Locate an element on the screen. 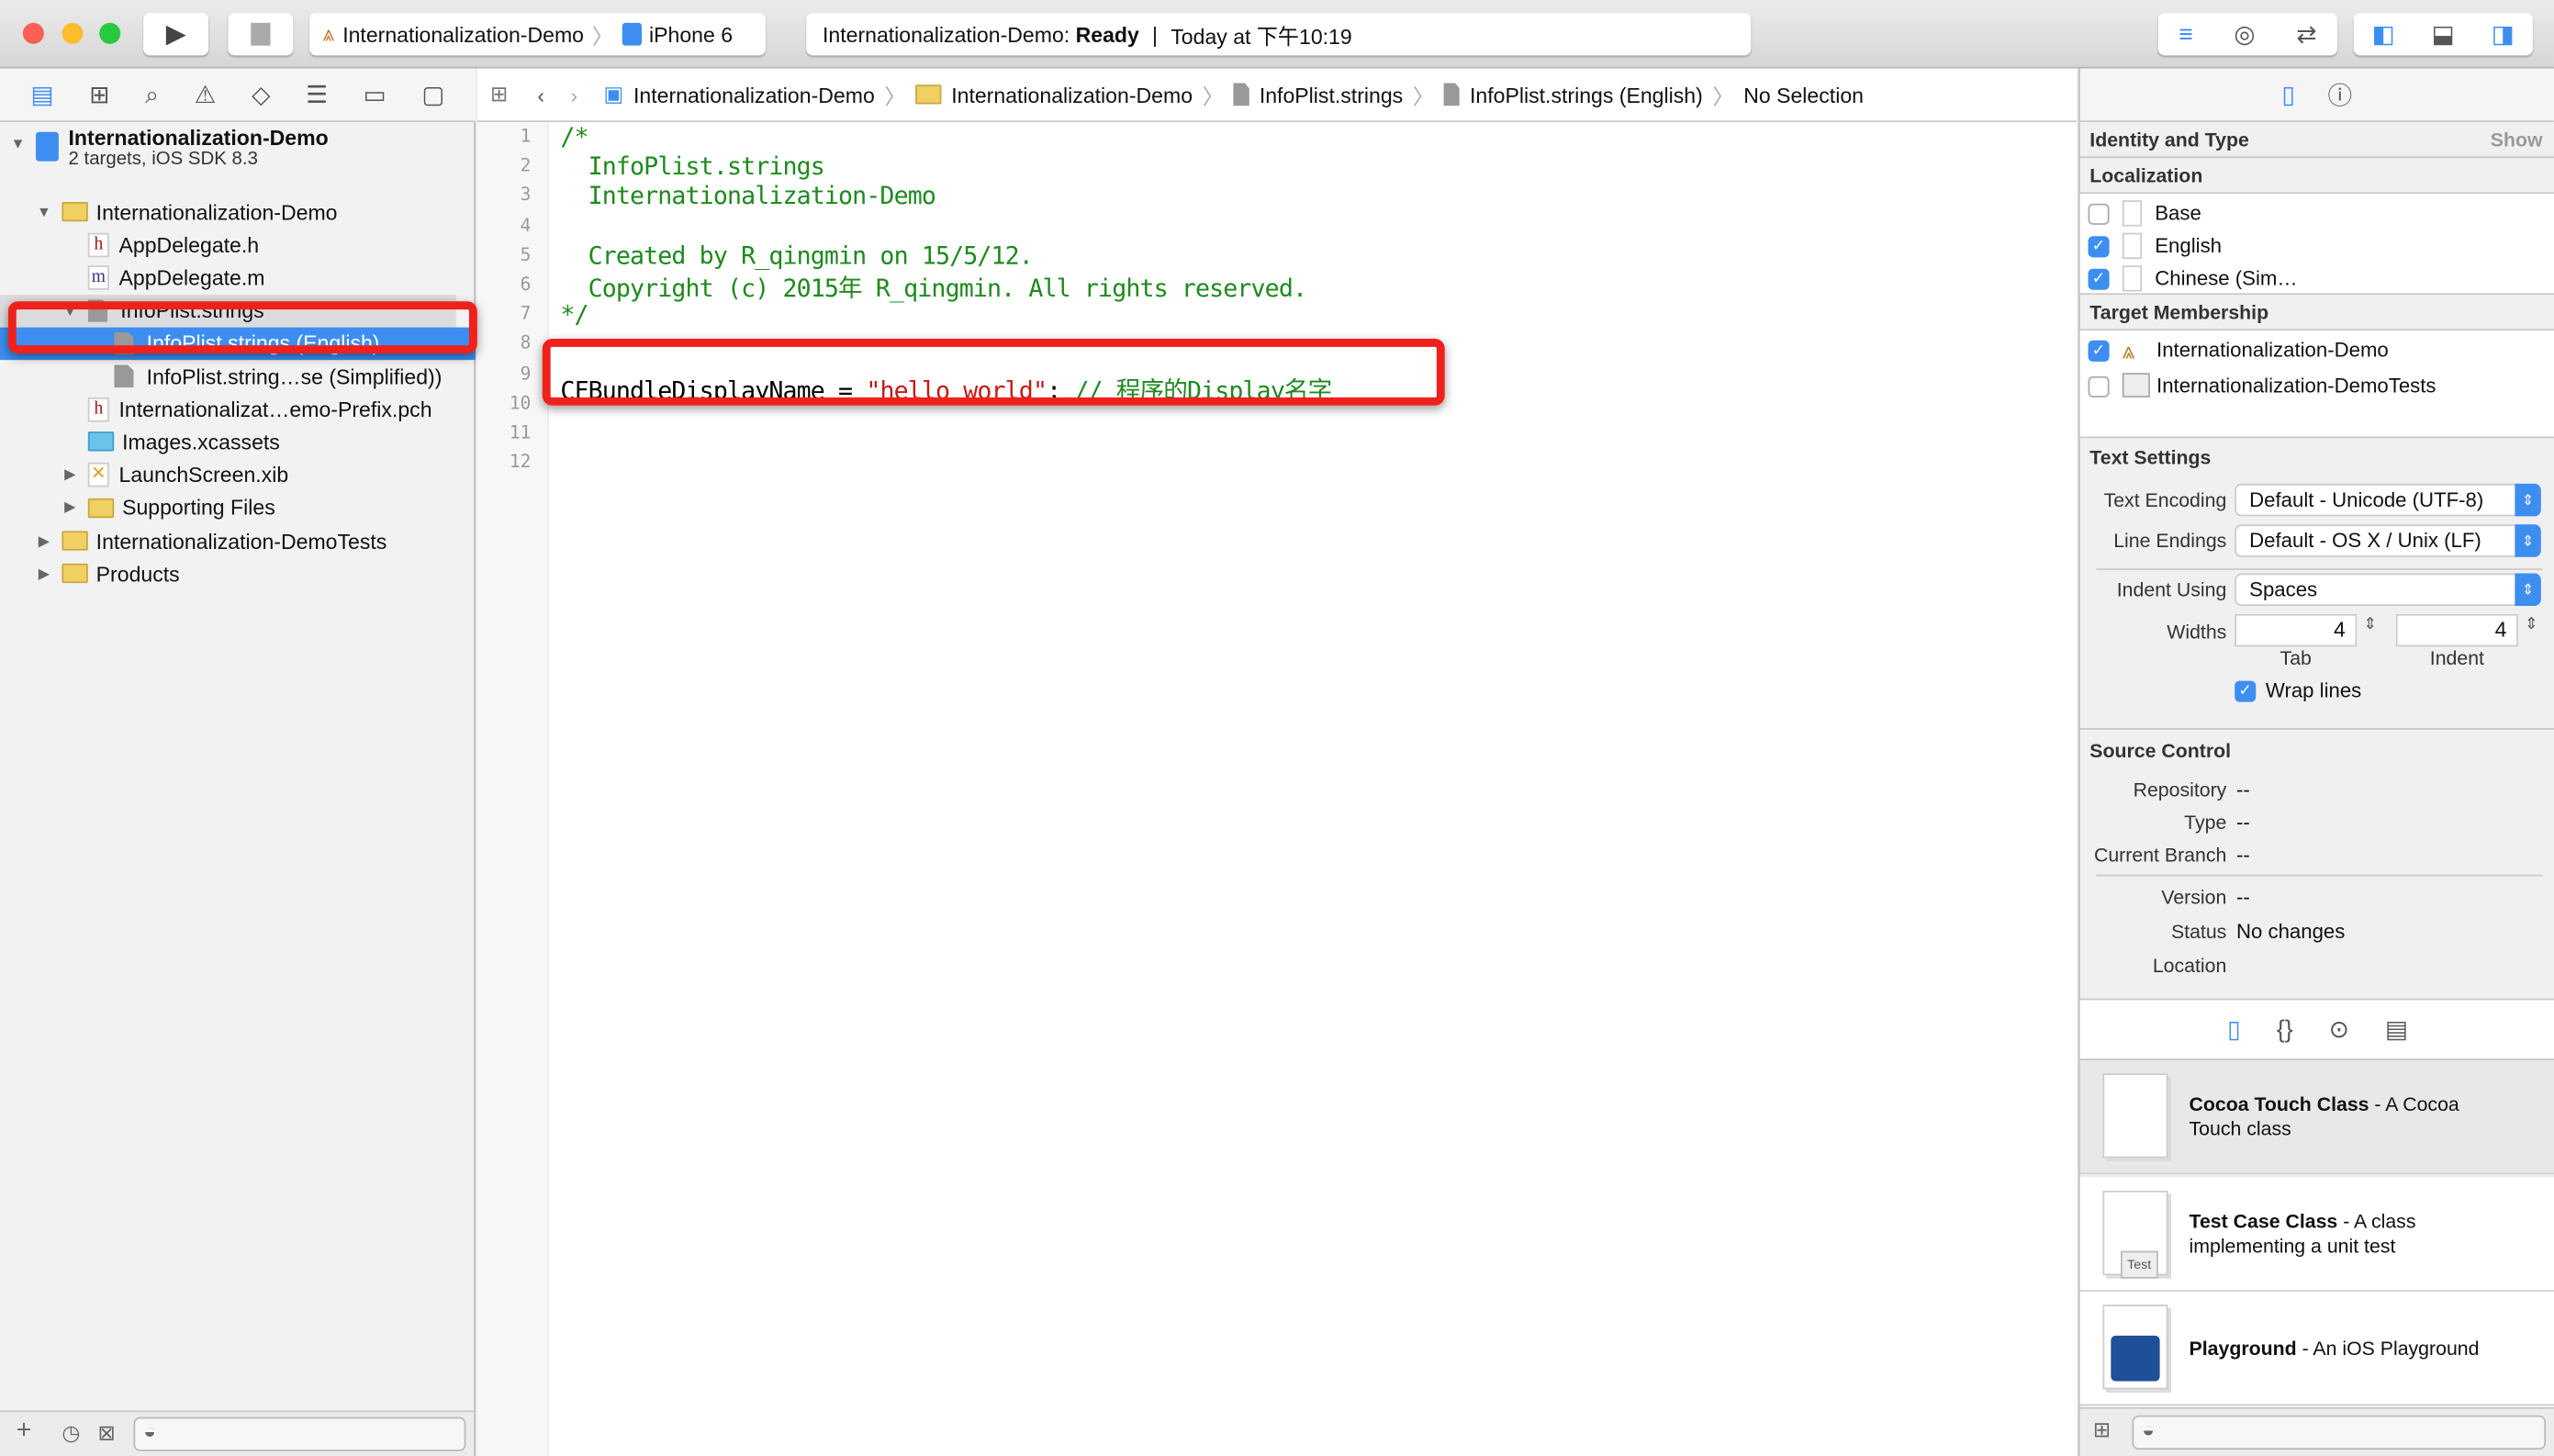 This screenshot has width=2554, height=1456. navigator-item-label: Internationalization-DemoTests is located at coordinates (241, 541).